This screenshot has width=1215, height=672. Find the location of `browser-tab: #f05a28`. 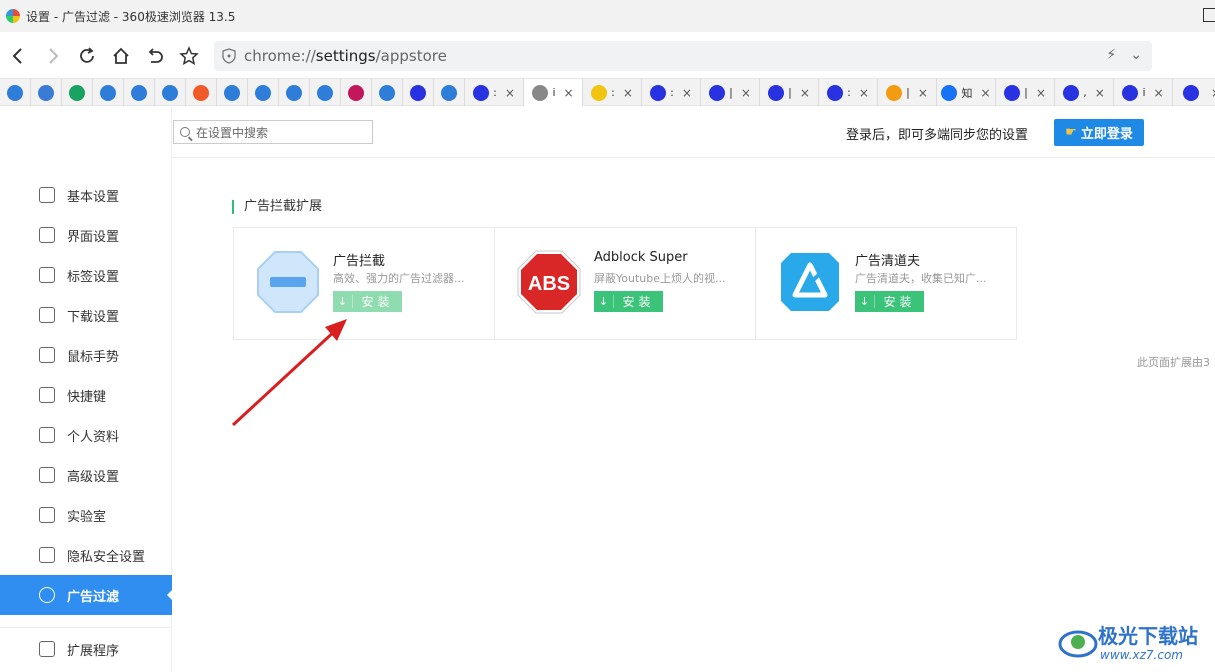

browser-tab: #f05a28 is located at coordinates (201, 92).